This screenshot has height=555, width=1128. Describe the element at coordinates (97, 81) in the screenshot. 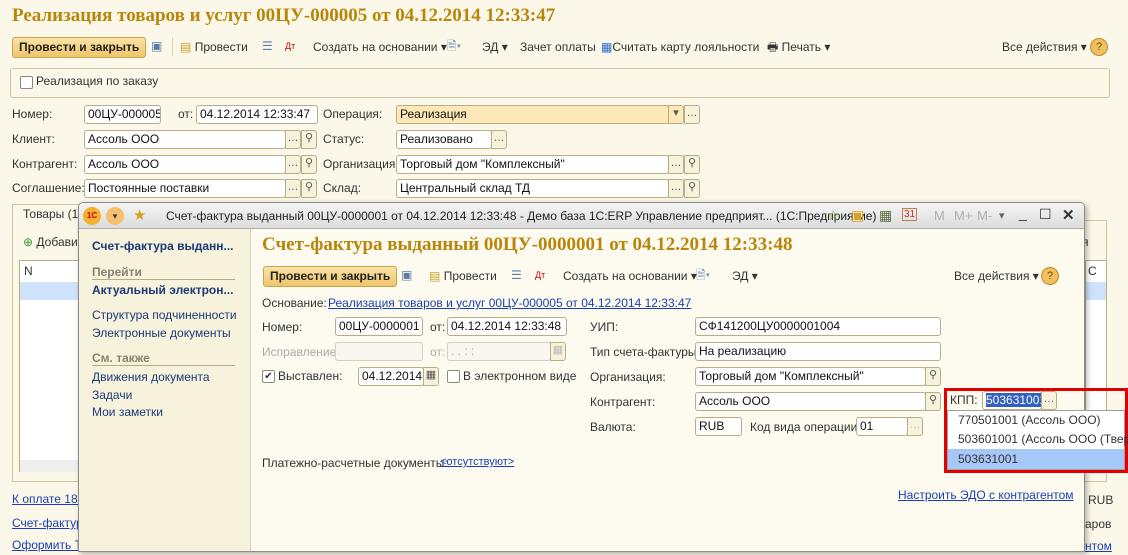

I see `by-order-label: Реализация по заказу` at that location.